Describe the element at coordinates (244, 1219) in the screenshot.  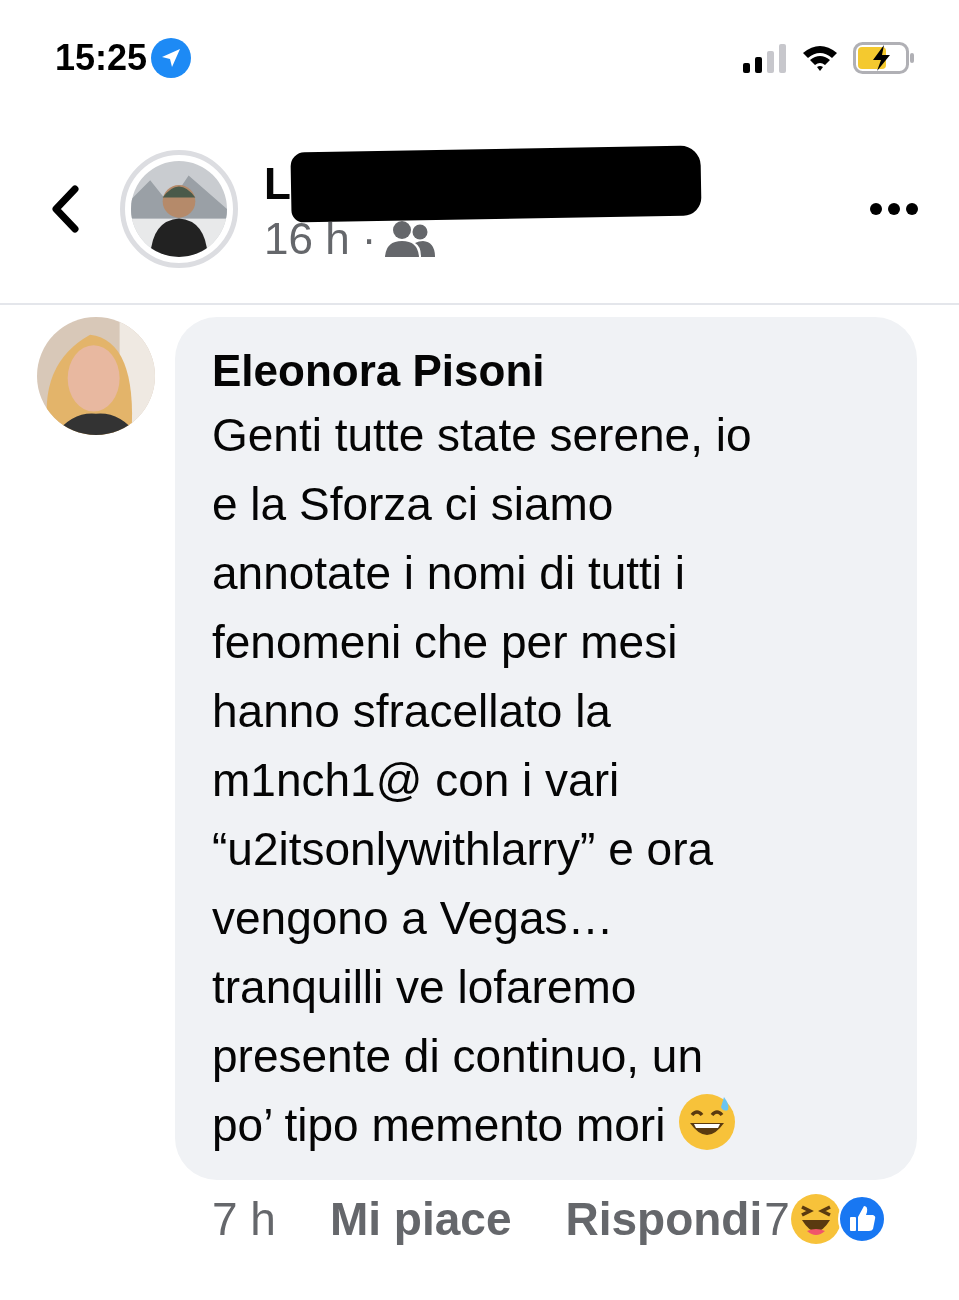
I see `comment-time: 7 h` at that location.